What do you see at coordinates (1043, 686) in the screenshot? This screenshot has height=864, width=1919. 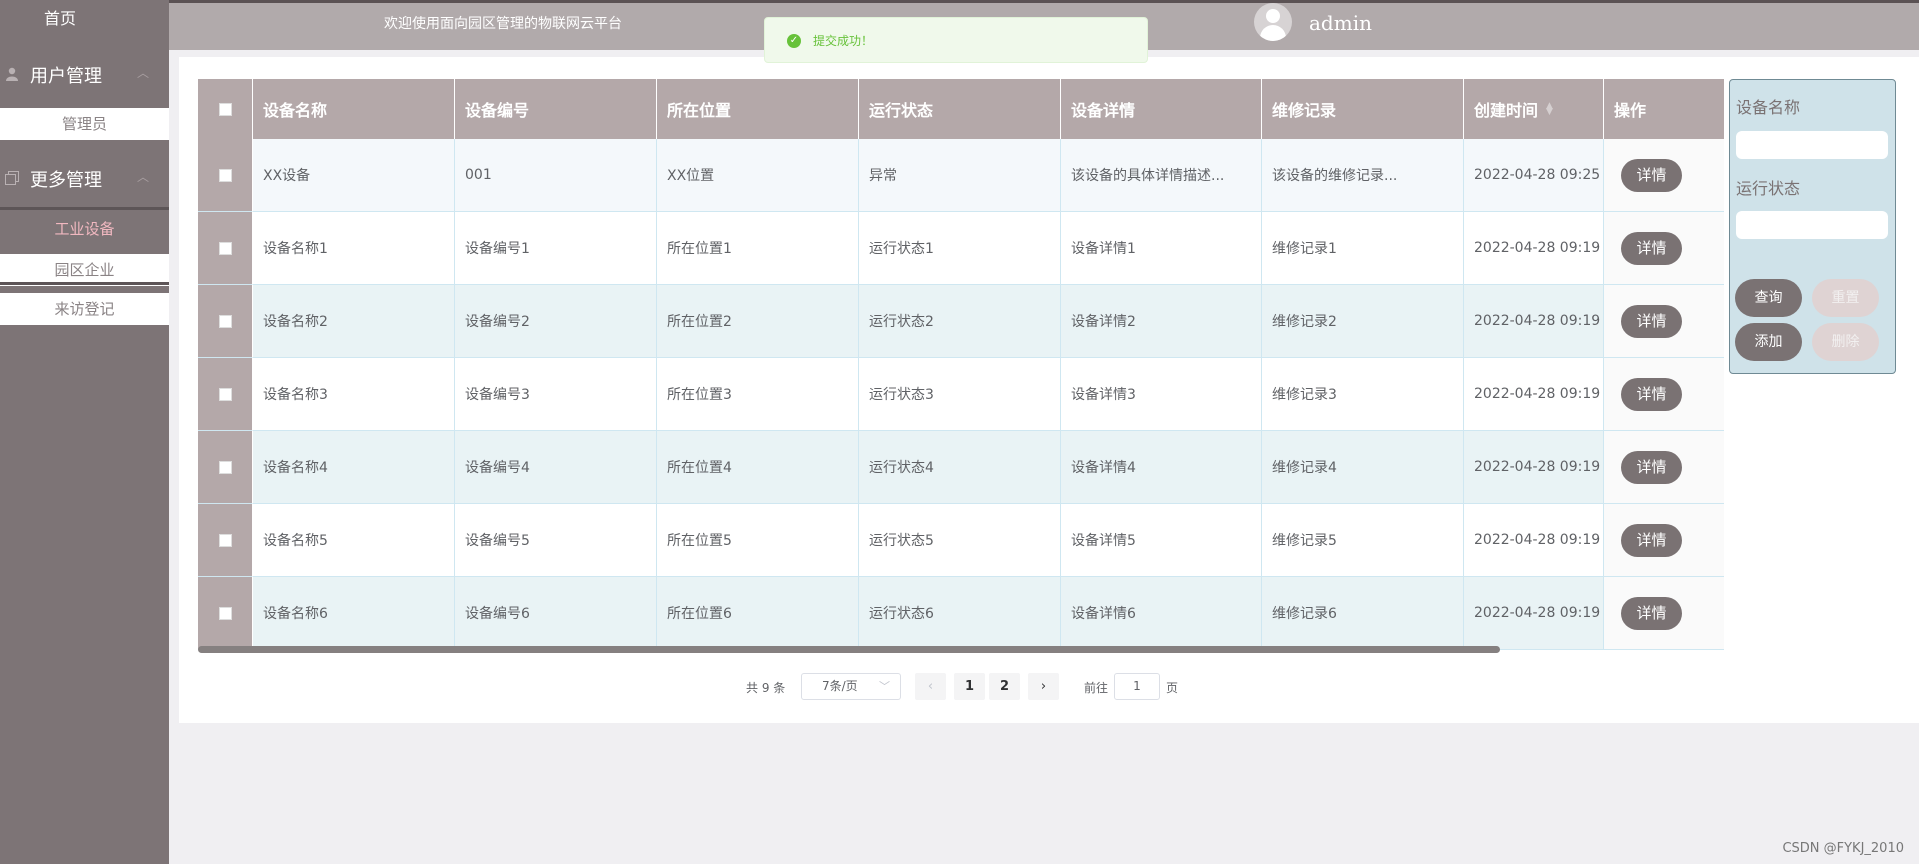 I see `next-page-button: ›` at bounding box center [1043, 686].